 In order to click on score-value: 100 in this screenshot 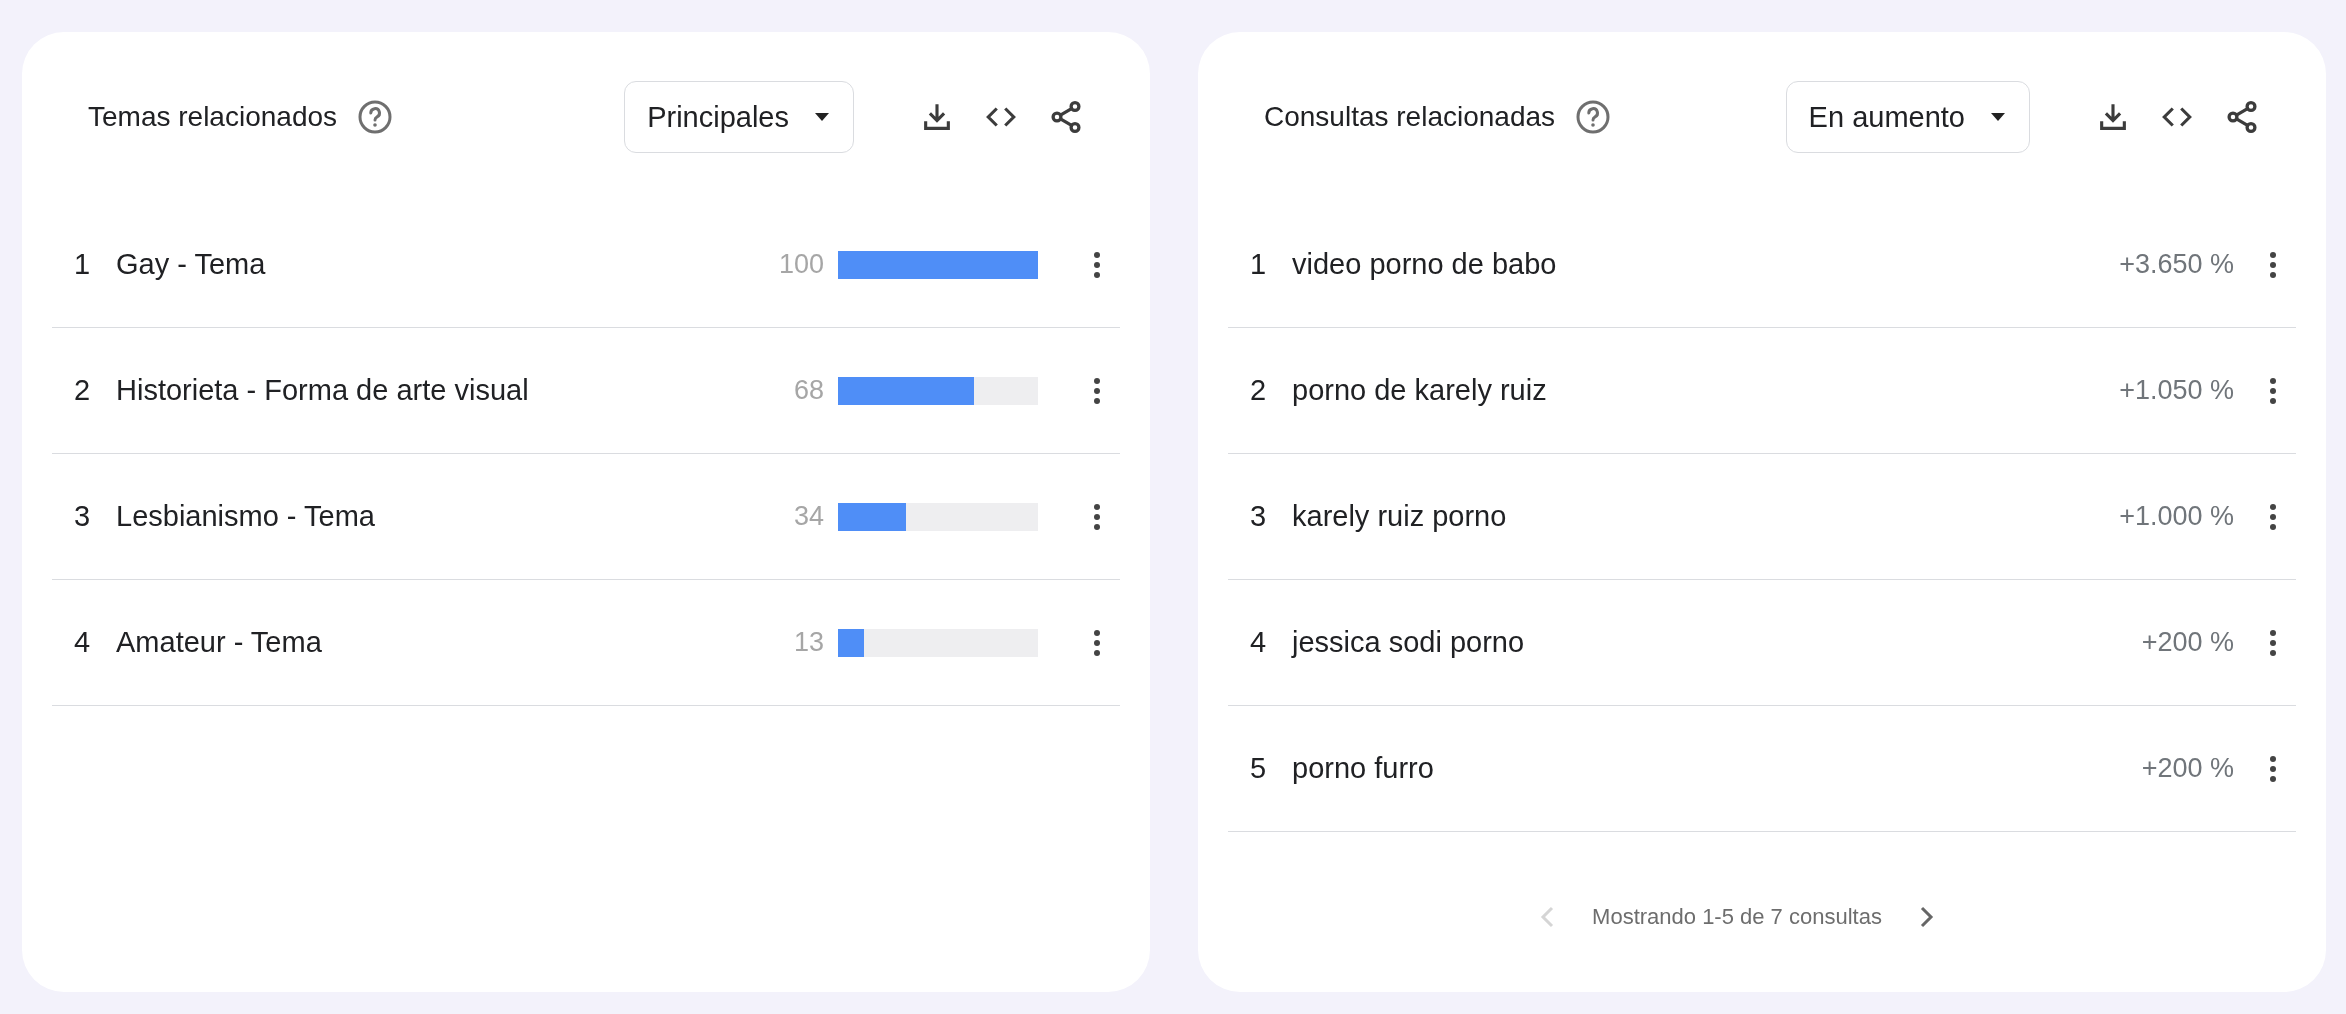, I will do `click(801, 264)`.